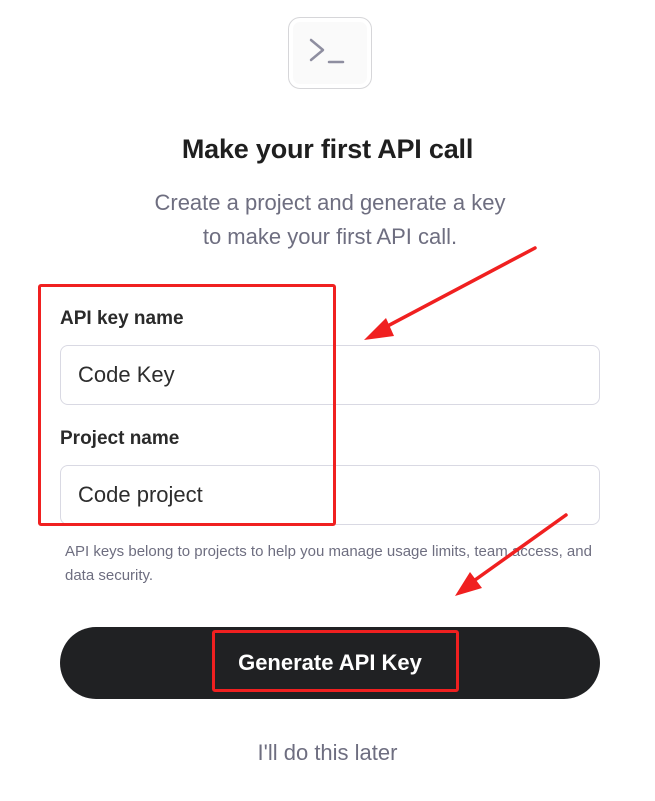 The image size is (655, 801). What do you see at coordinates (327, 149) in the screenshot?
I see `page-title: Make your first API call` at bounding box center [327, 149].